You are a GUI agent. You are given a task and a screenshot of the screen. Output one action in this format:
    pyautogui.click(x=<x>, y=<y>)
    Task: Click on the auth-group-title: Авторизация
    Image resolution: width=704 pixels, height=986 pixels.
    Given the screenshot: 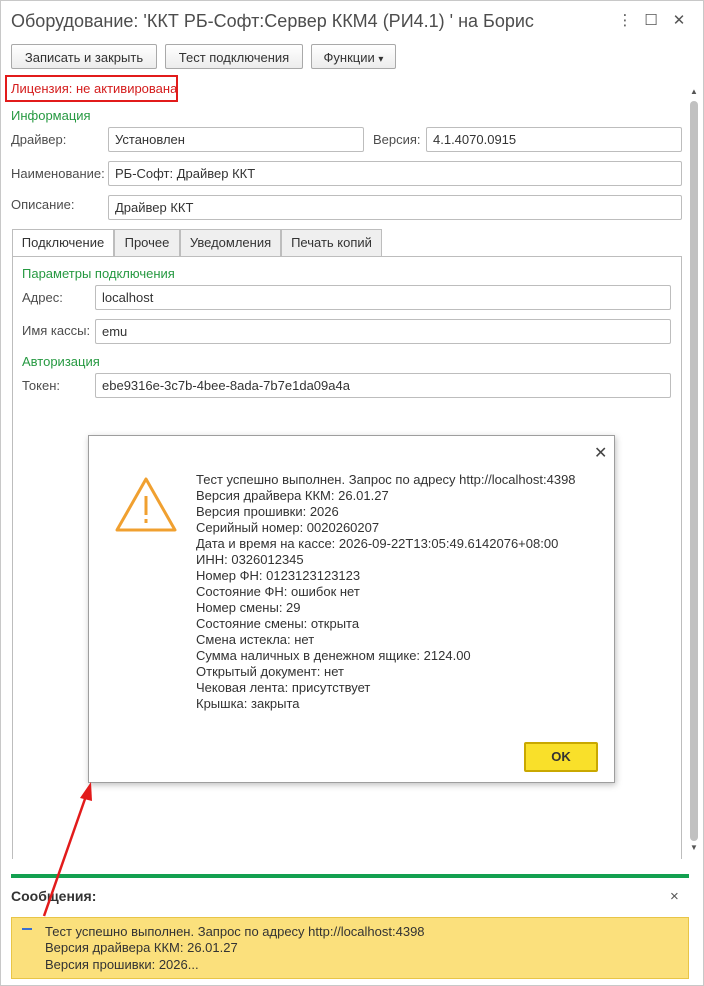 What is the action you would take?
    pyautogui.click(x=61, y=361)
    